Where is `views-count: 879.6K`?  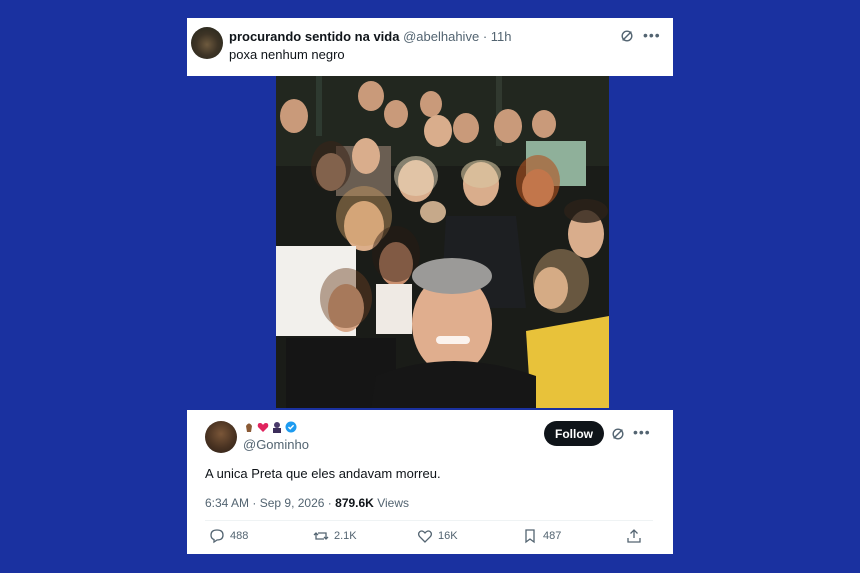
views-count: 879.6K is located at coordinates (354, 503).